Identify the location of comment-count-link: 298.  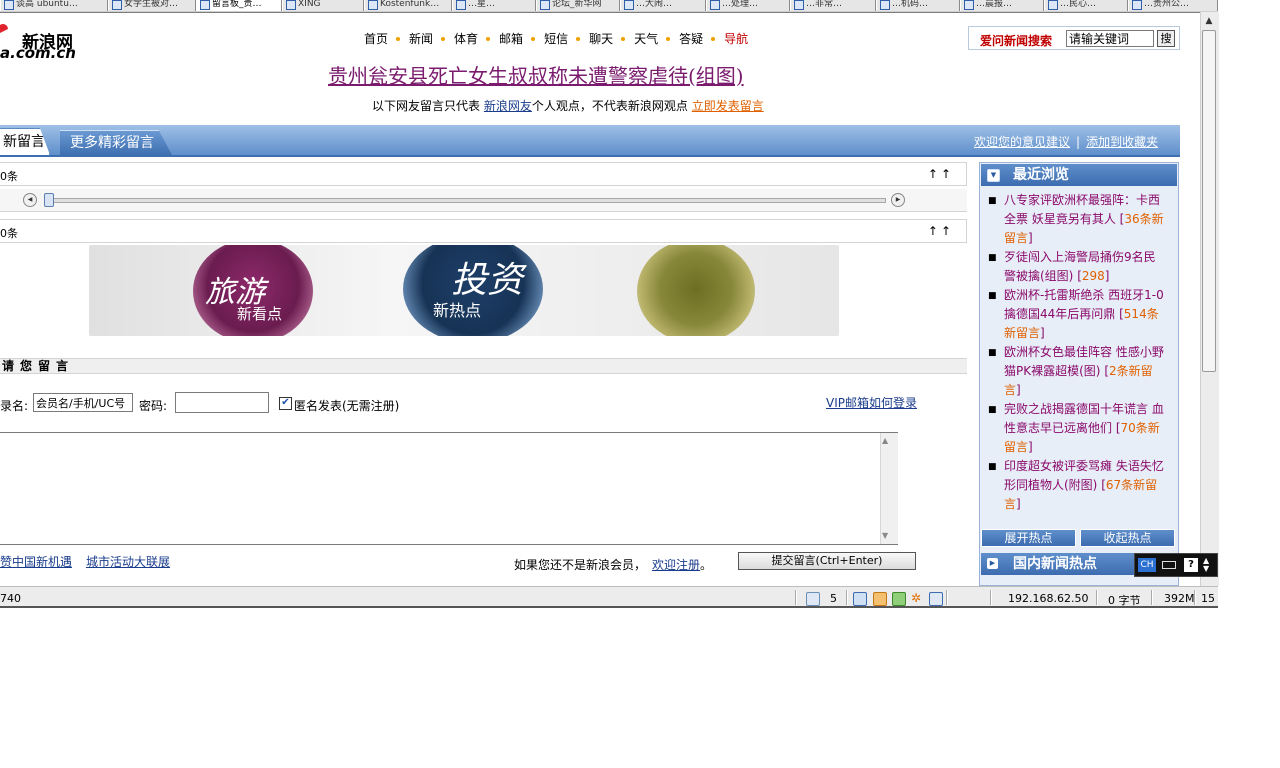
(1093, 276).